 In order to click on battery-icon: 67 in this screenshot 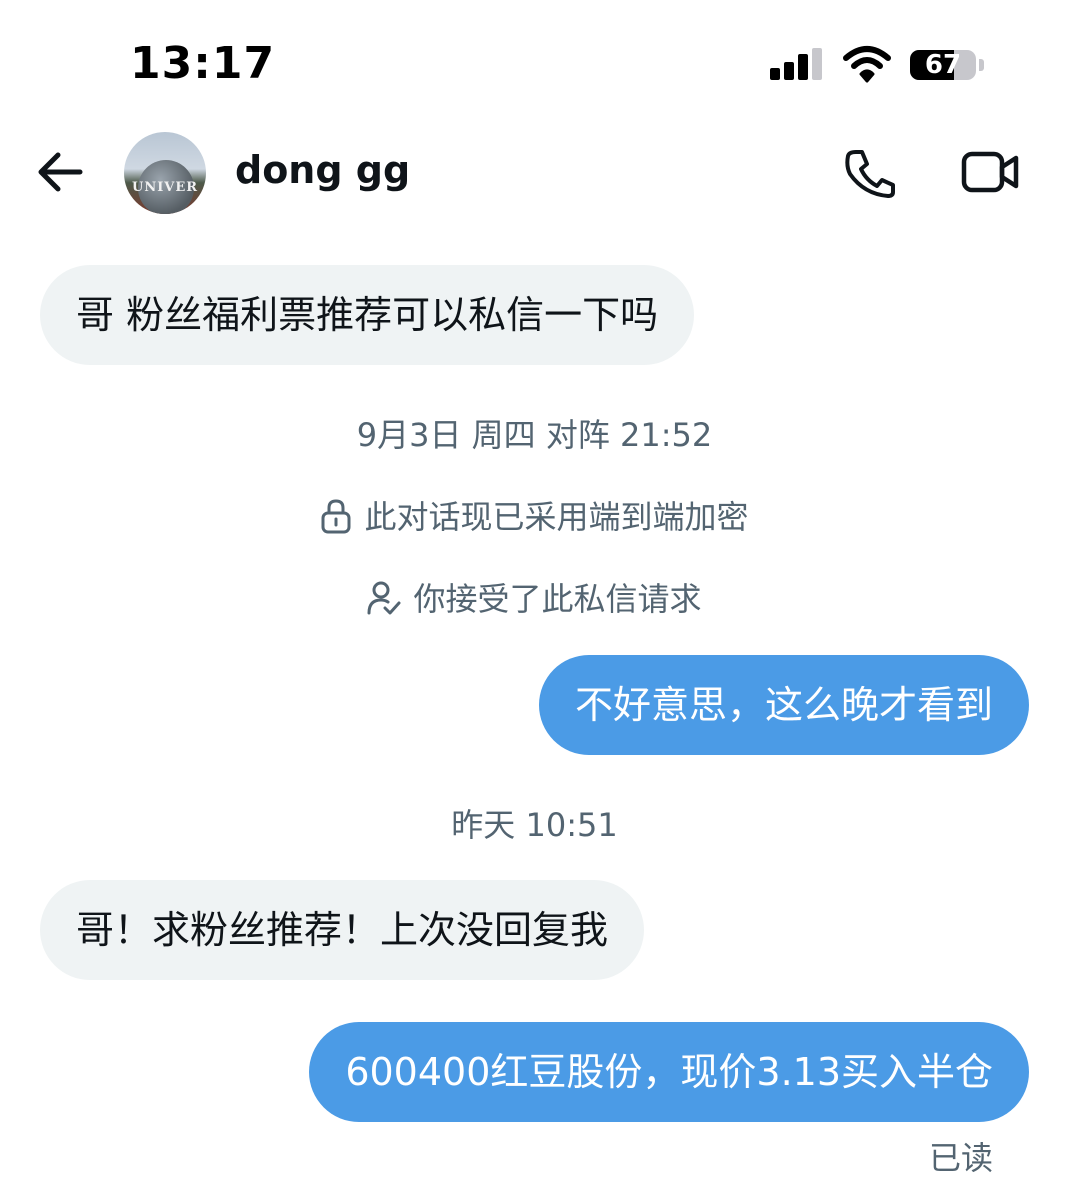, I will do `click(943, 65)`.